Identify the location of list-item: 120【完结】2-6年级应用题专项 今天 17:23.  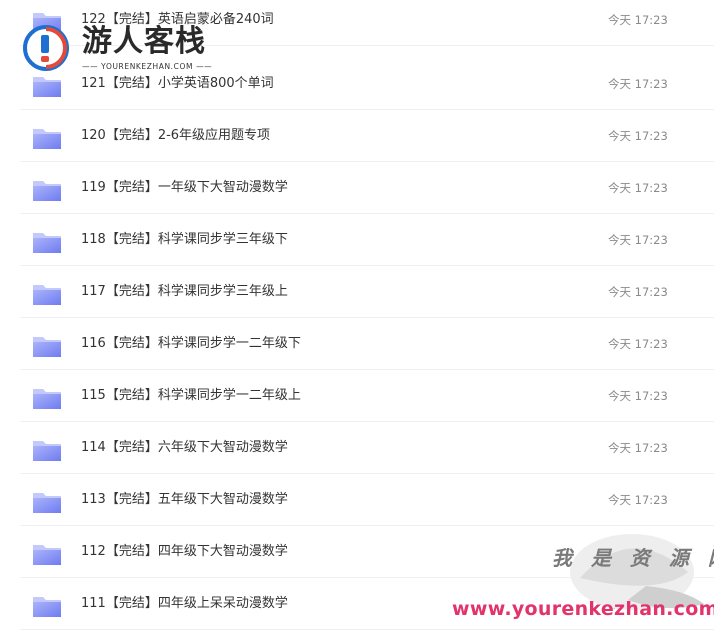
(367, 136).